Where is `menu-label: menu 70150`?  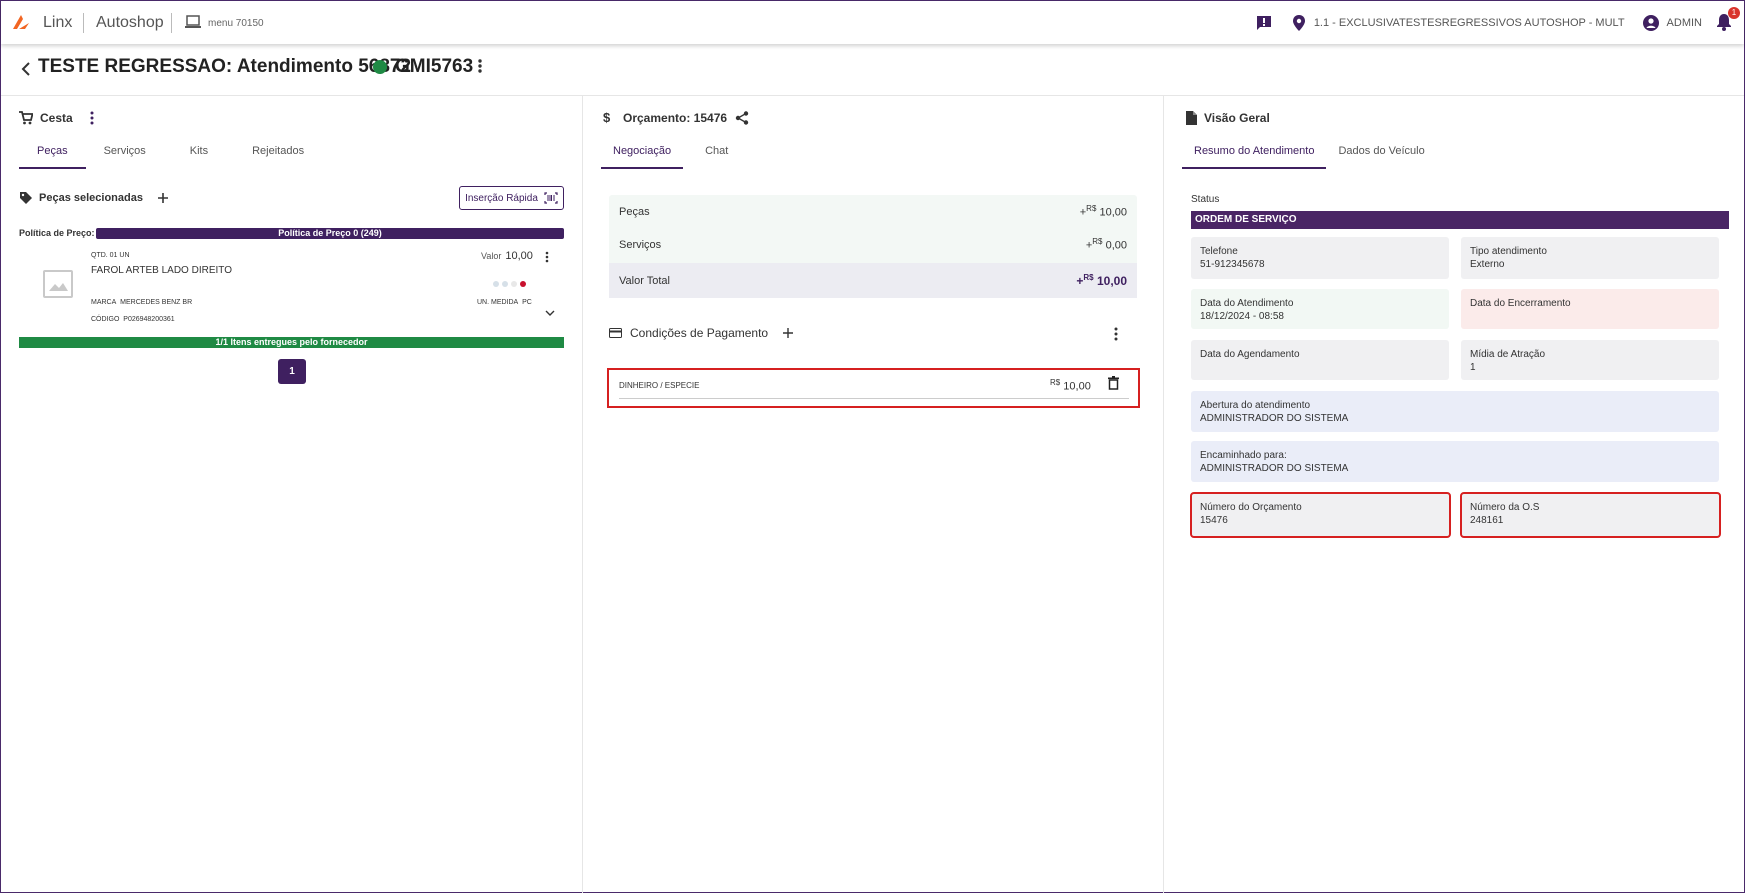 menu-label: menu 70150 is located at coordinates (236, 23).